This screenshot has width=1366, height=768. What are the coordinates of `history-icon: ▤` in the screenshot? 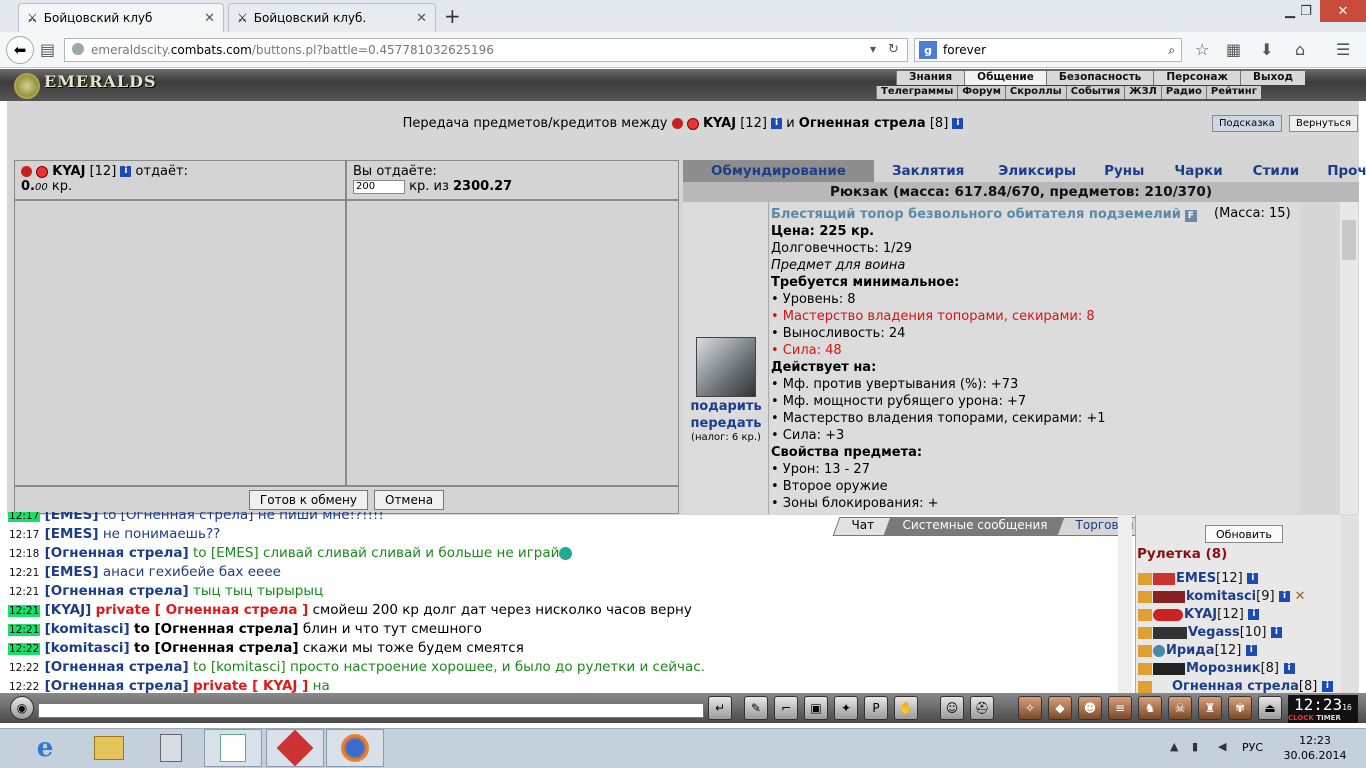 It's located at (47, 49).